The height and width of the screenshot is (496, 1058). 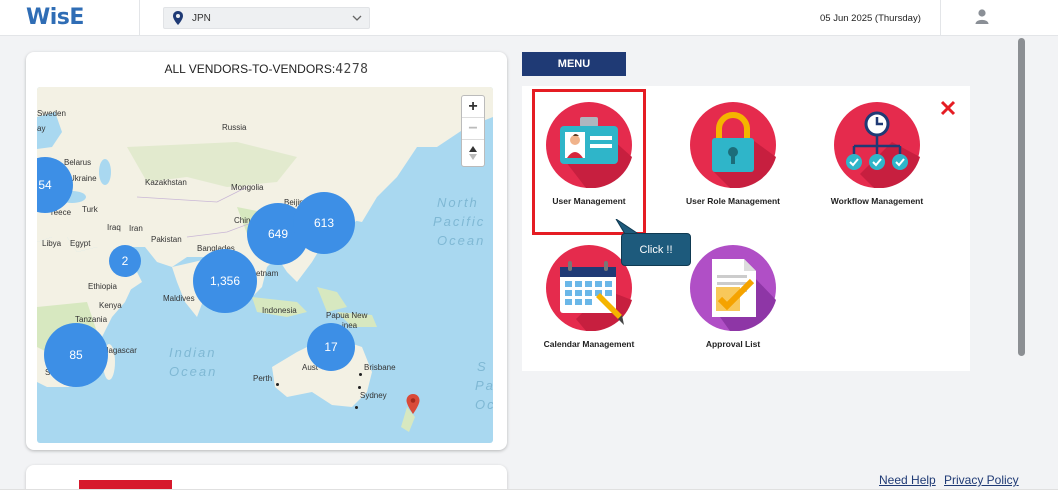 I want to click on menu-item-user-role-management: User Role Management, so click(x=733, y=154).